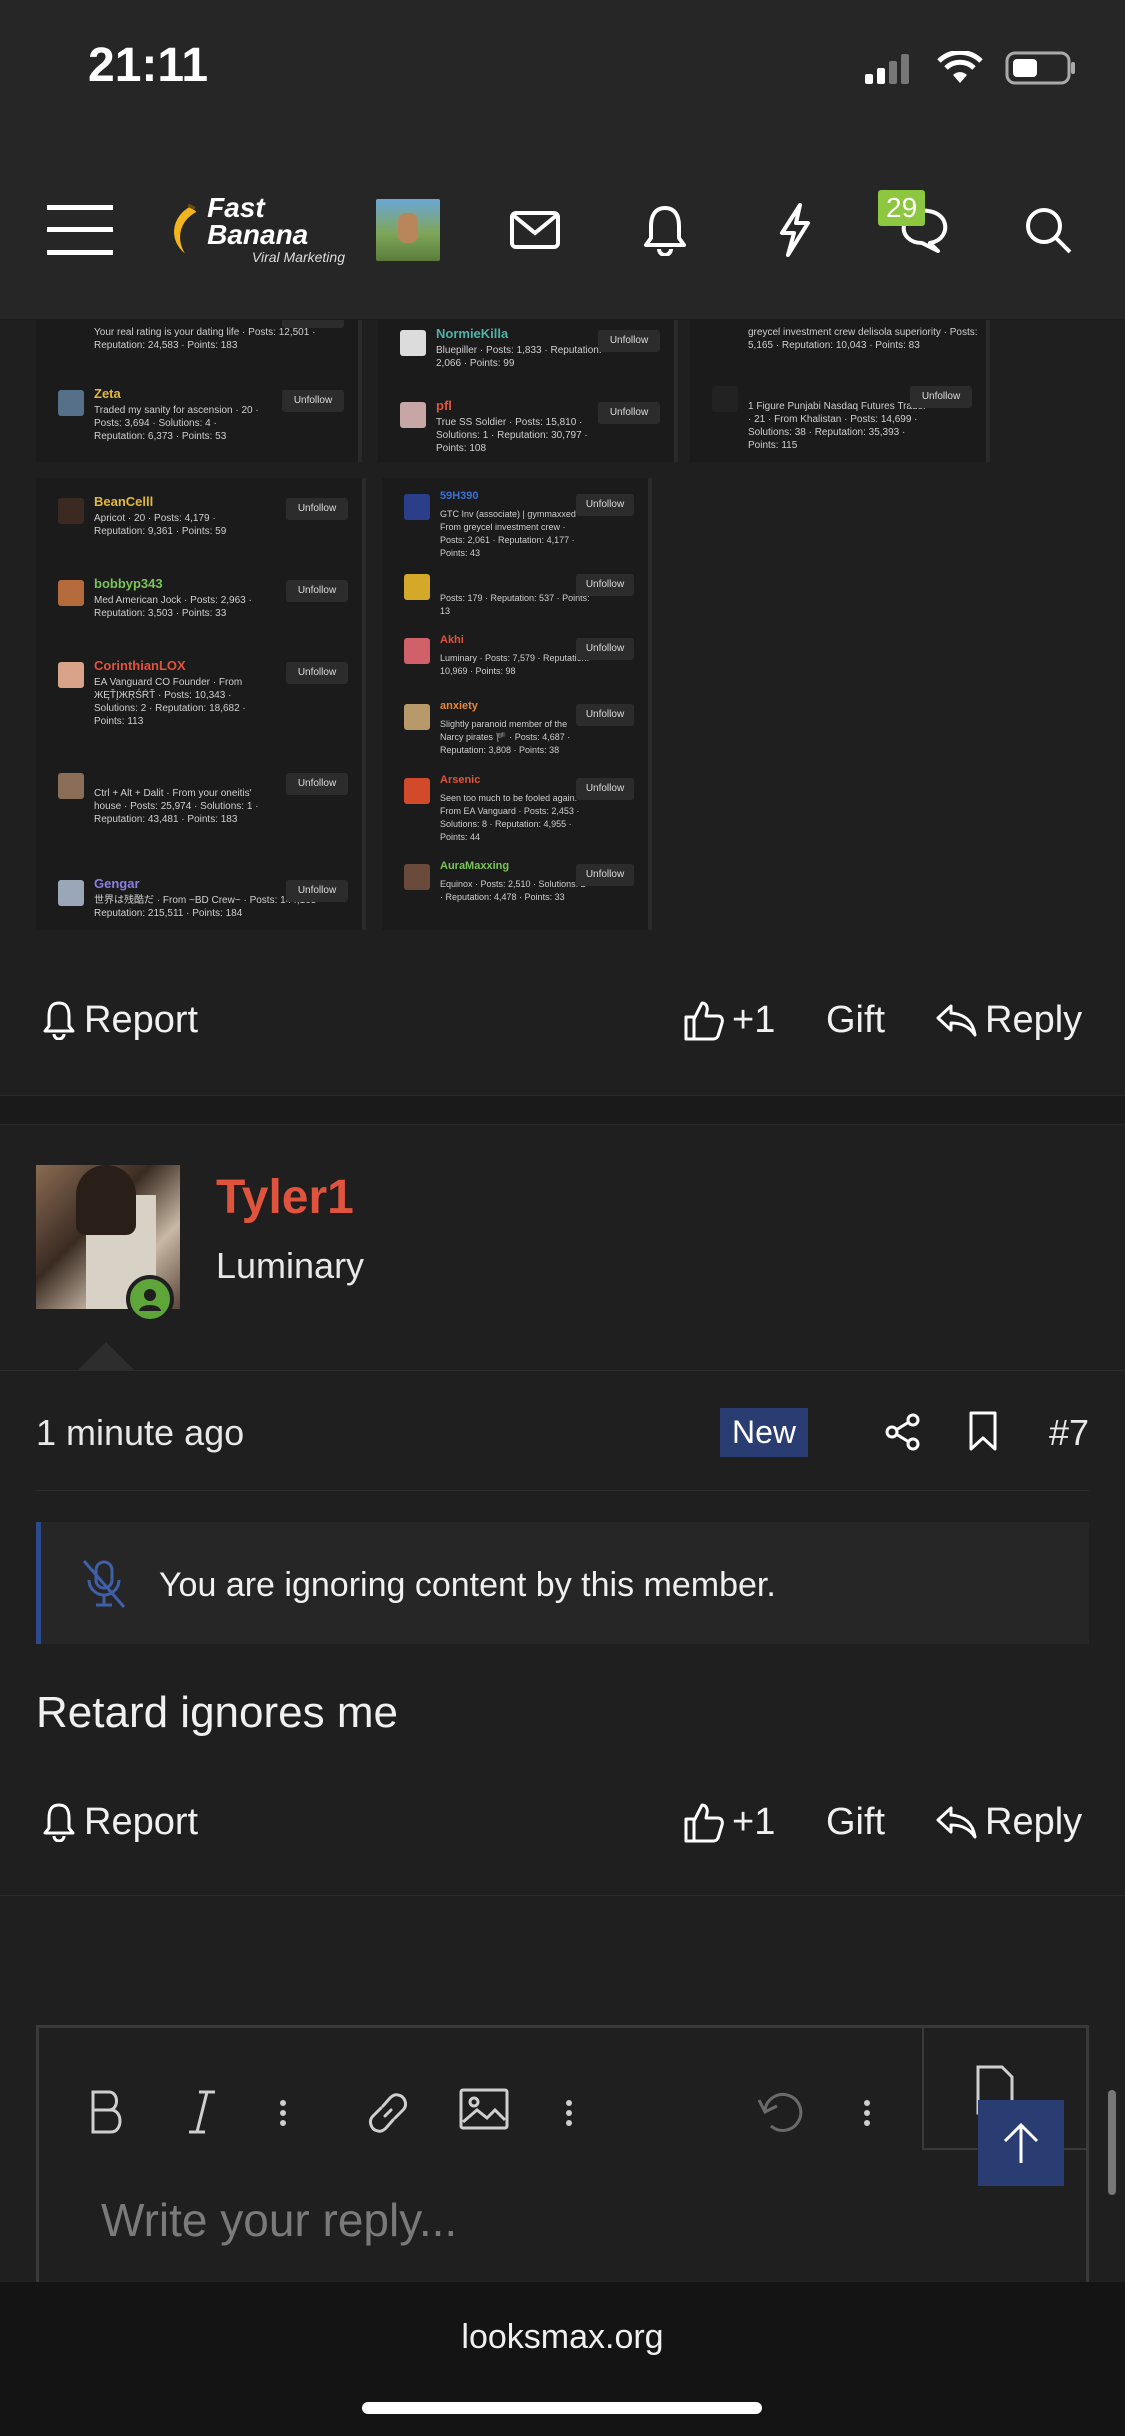  Describe the element at coordinates (460, 780) in the screenshot. I see `member-name: Arsenic` at that location.